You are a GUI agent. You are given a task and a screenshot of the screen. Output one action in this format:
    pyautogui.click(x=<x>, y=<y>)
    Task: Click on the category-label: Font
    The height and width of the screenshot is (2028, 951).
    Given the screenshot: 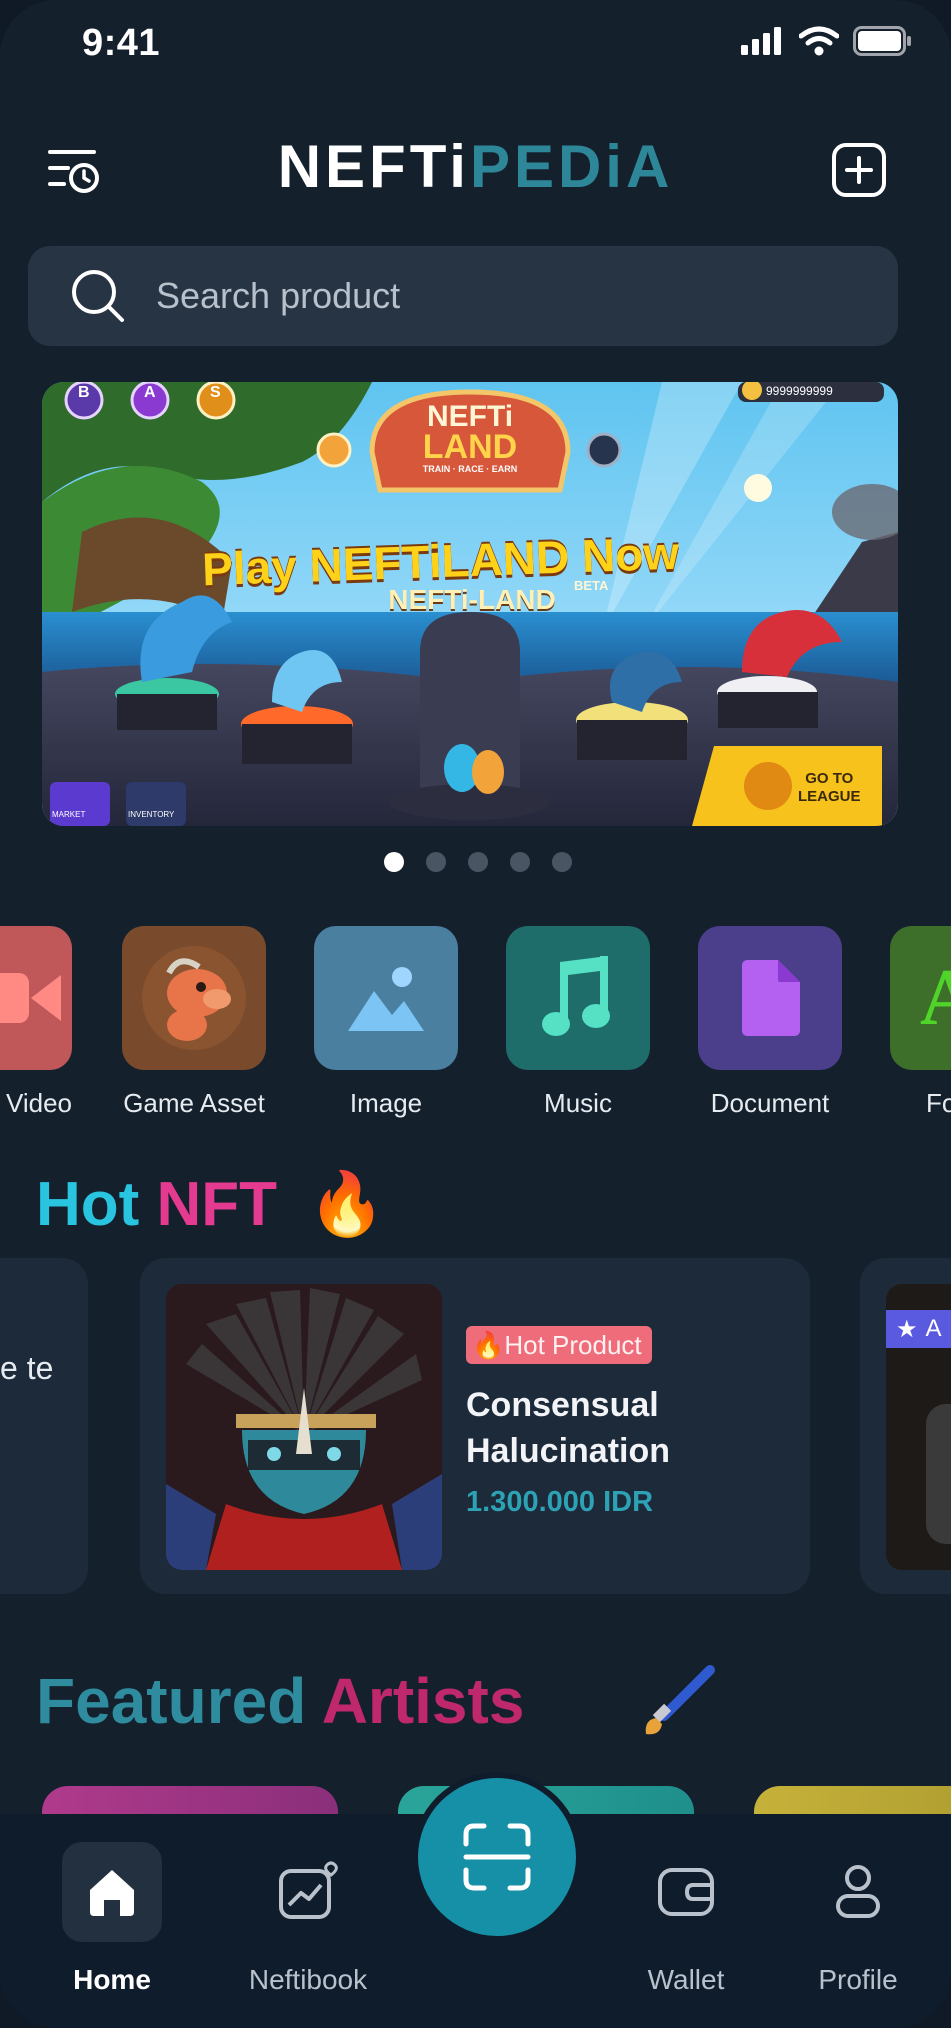 What is the action you would take?
    pyautogui.click(x=938, y=1103)
    